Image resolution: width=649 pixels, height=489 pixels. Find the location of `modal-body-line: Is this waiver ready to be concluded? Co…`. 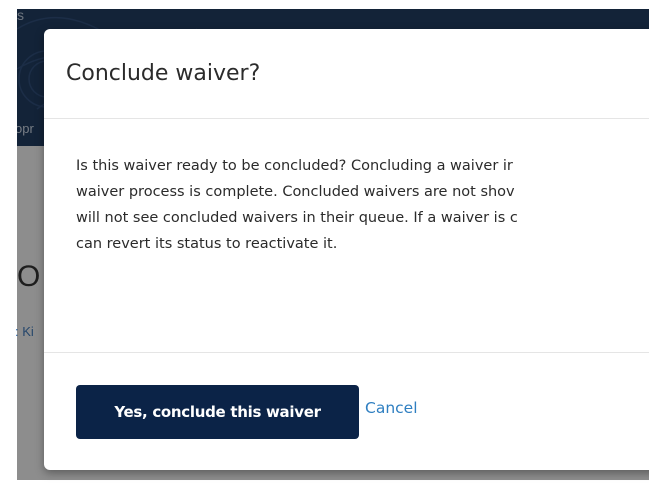

modal-body-line: Is this waiver ready to be concluded? Co… is located at coordinates (294, 166).